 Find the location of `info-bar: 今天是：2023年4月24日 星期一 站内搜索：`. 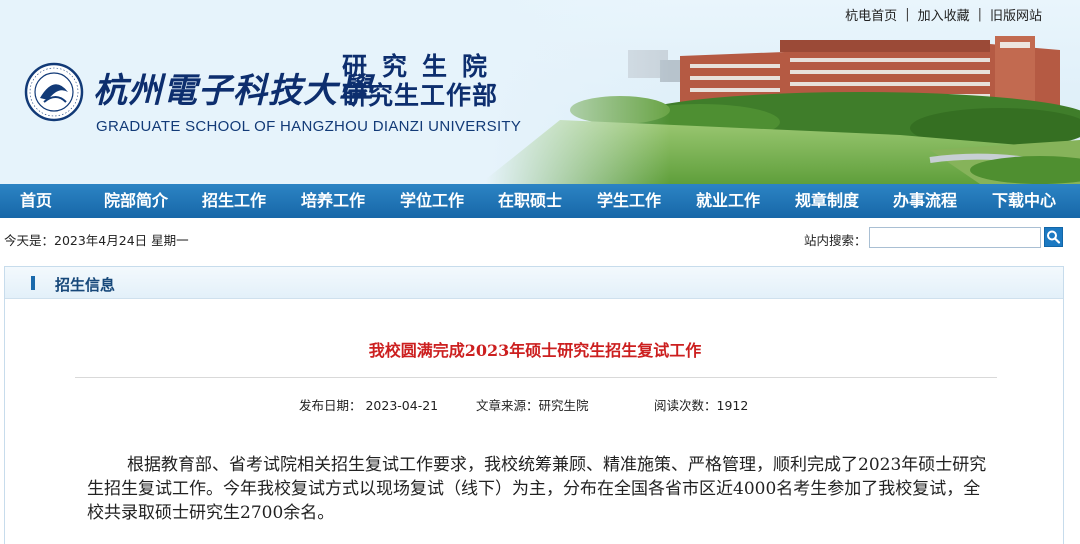

info-bar: 今天是：2023年4月24日 星期一 站内搜索： is located at coordinates (540, 238).